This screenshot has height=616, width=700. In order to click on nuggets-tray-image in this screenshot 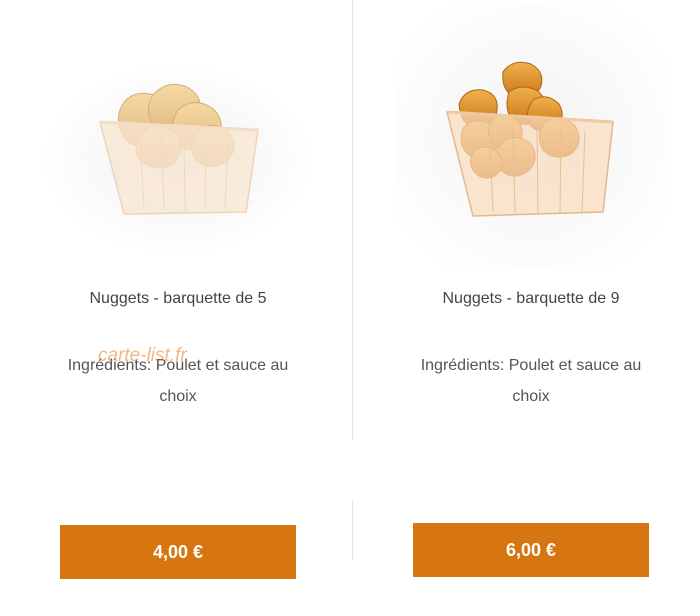, I will do `click(178, 160)`.